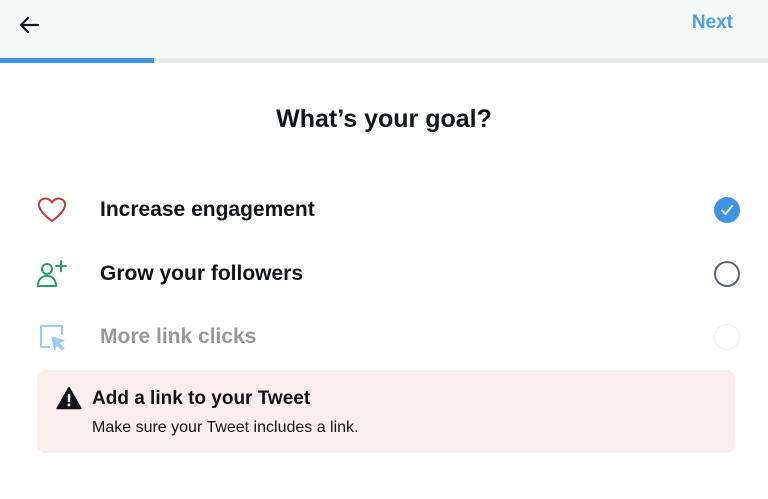 The width and height of the screenshot is (768, 499). What do you see at coordinates (727, 274) in the screenshot?
I see `unselected-radio` at bounding box center [727, 274].